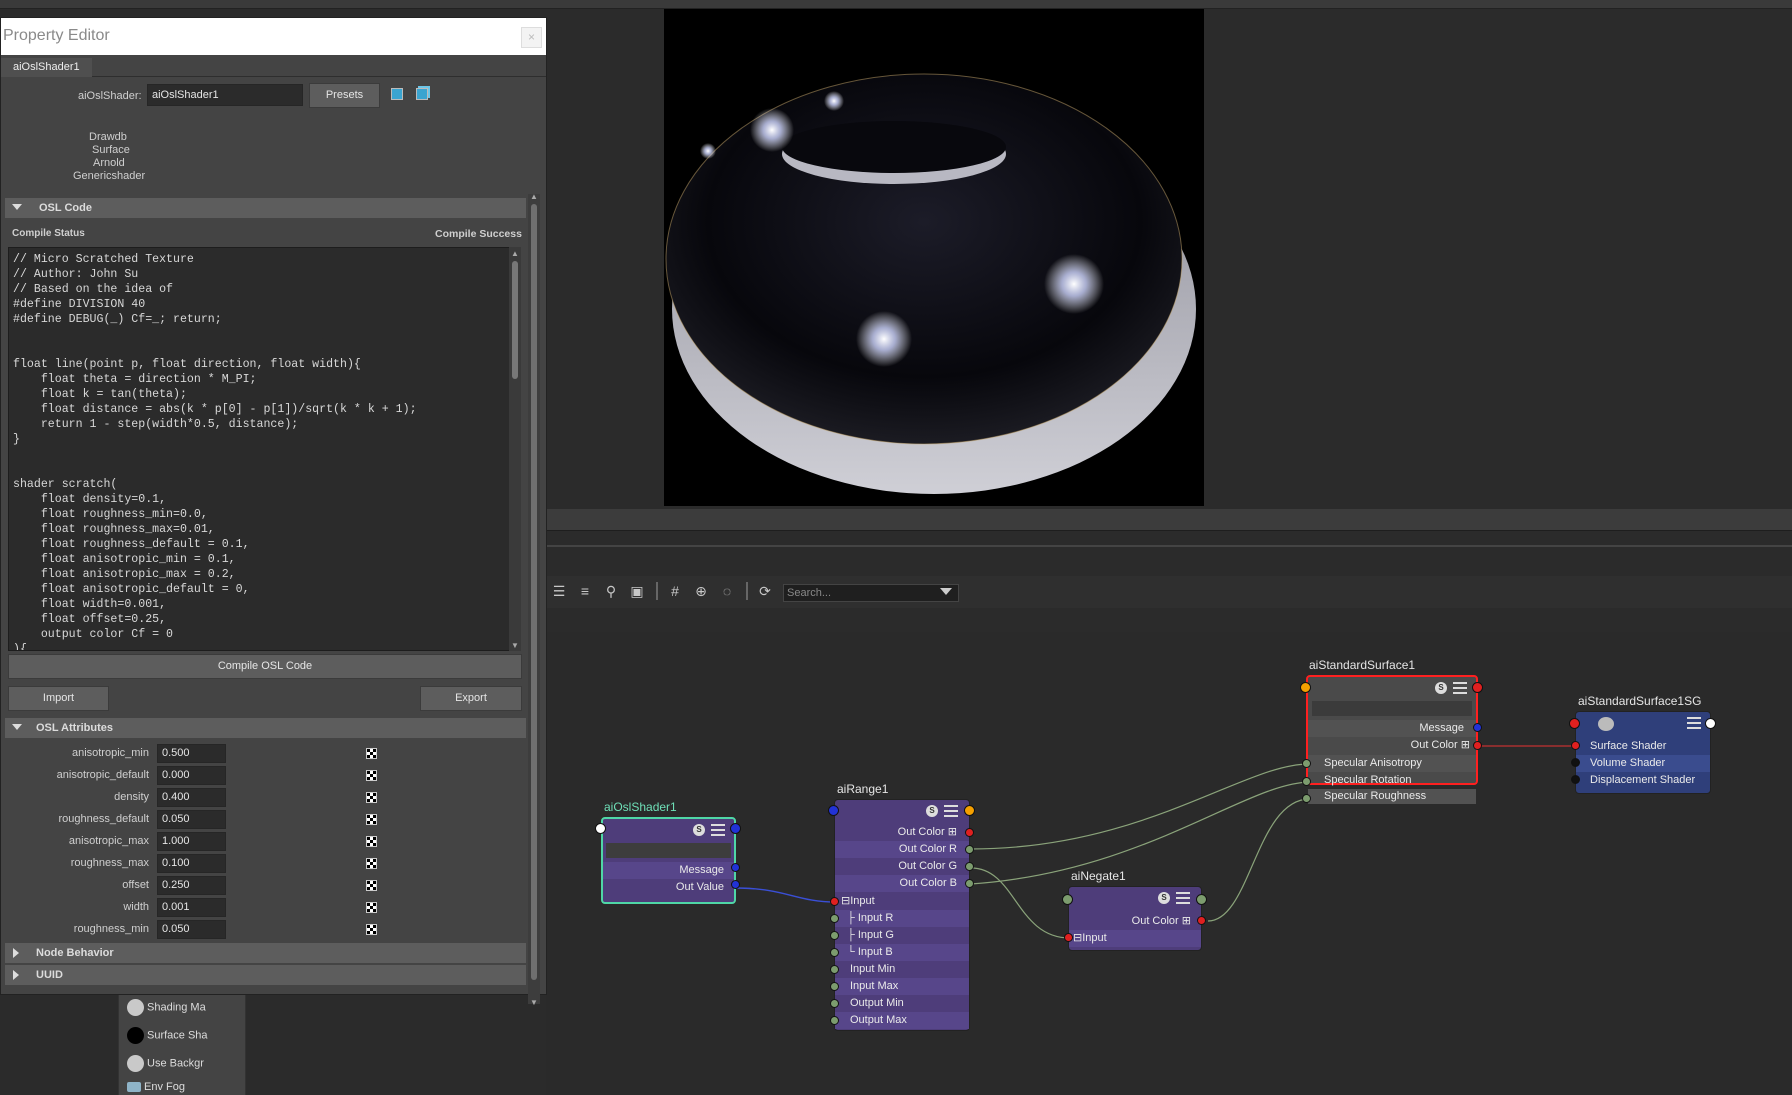 This screenshot has height=1095, width=1792. What do you see at coordinates (727, 591) in the screenshot?
I see `layout-icon: ◌` at bounding box center [727, 591].